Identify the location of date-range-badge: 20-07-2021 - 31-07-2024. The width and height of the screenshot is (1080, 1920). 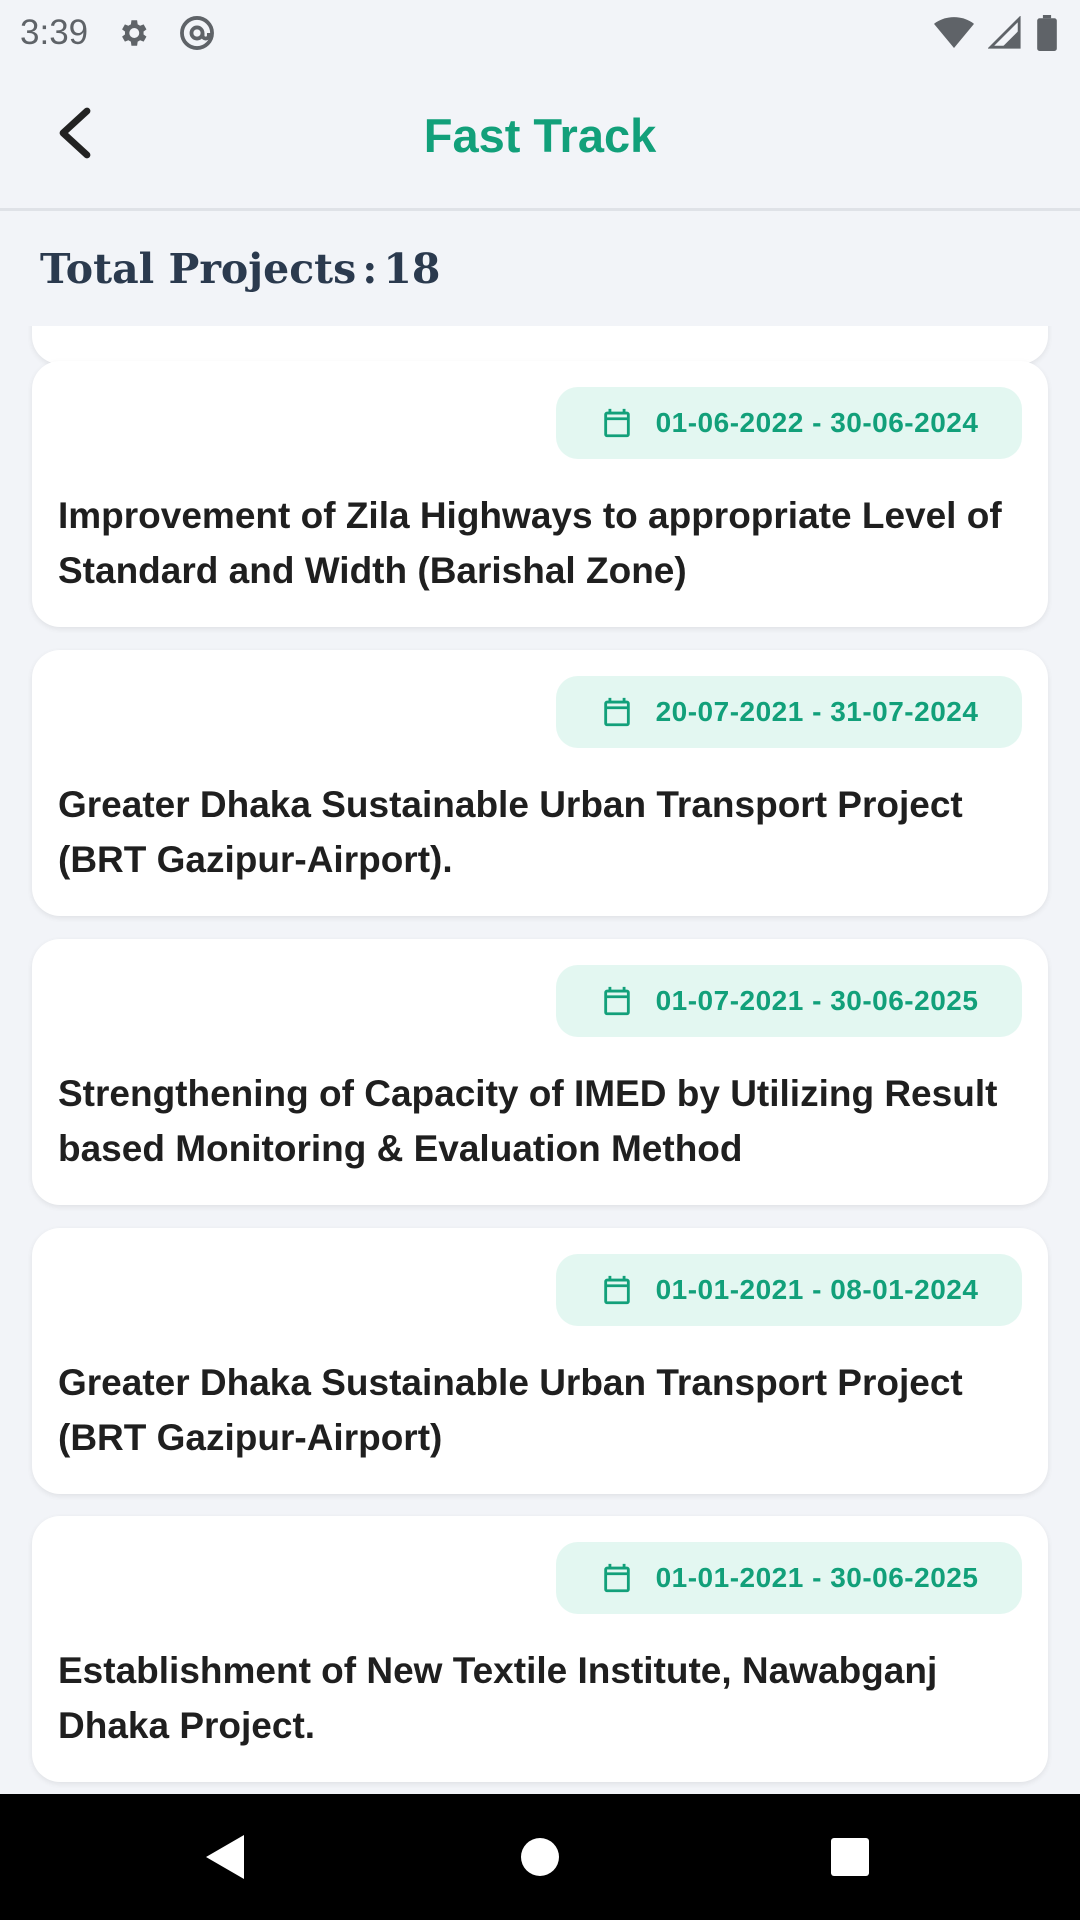
(789, 712).